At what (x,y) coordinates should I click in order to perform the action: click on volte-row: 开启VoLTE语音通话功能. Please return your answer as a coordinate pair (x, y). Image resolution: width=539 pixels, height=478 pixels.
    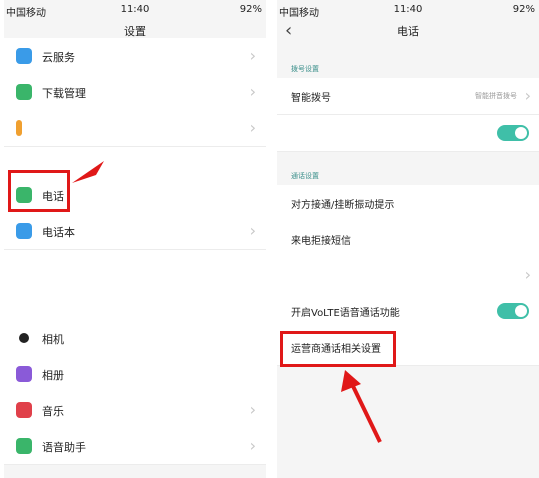
    Looking at the image, I should click on (408, 311).